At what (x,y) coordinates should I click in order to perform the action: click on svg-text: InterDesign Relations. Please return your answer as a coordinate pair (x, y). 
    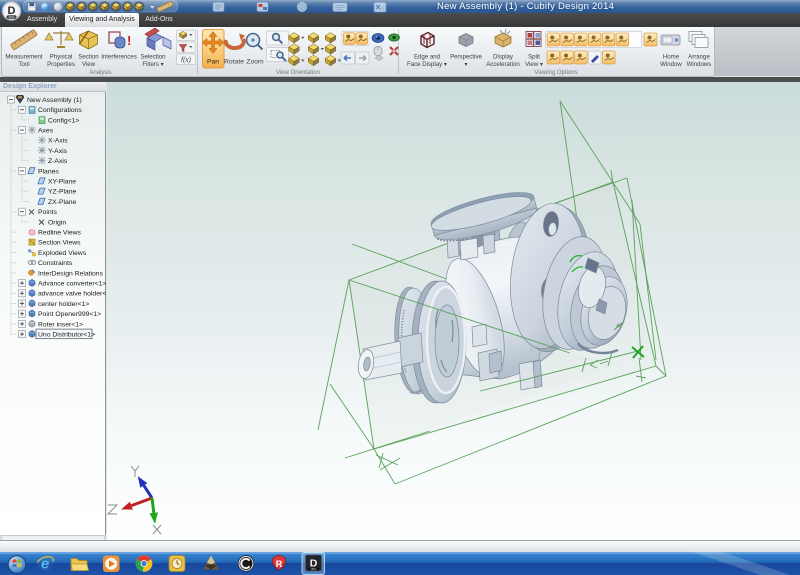
    Looking at the image, I should click on (71, 273).